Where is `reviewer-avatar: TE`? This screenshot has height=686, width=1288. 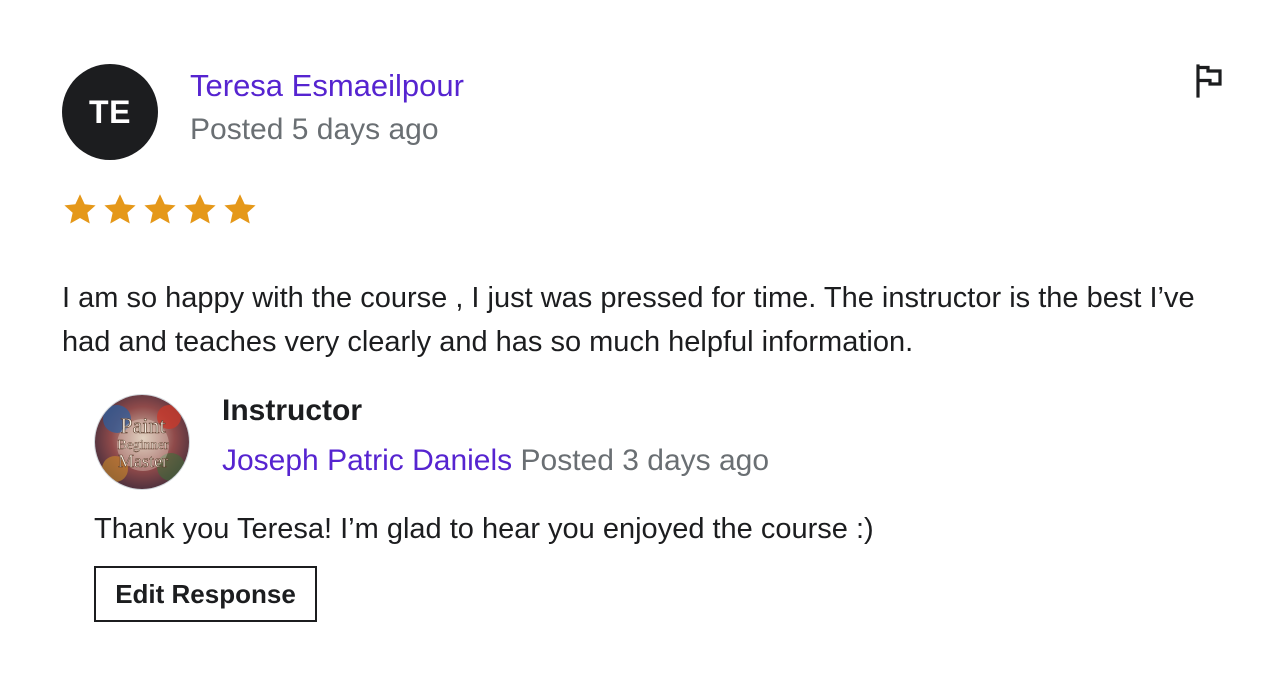
reviewer-avatar: TE is located at coordinates (110, 112).